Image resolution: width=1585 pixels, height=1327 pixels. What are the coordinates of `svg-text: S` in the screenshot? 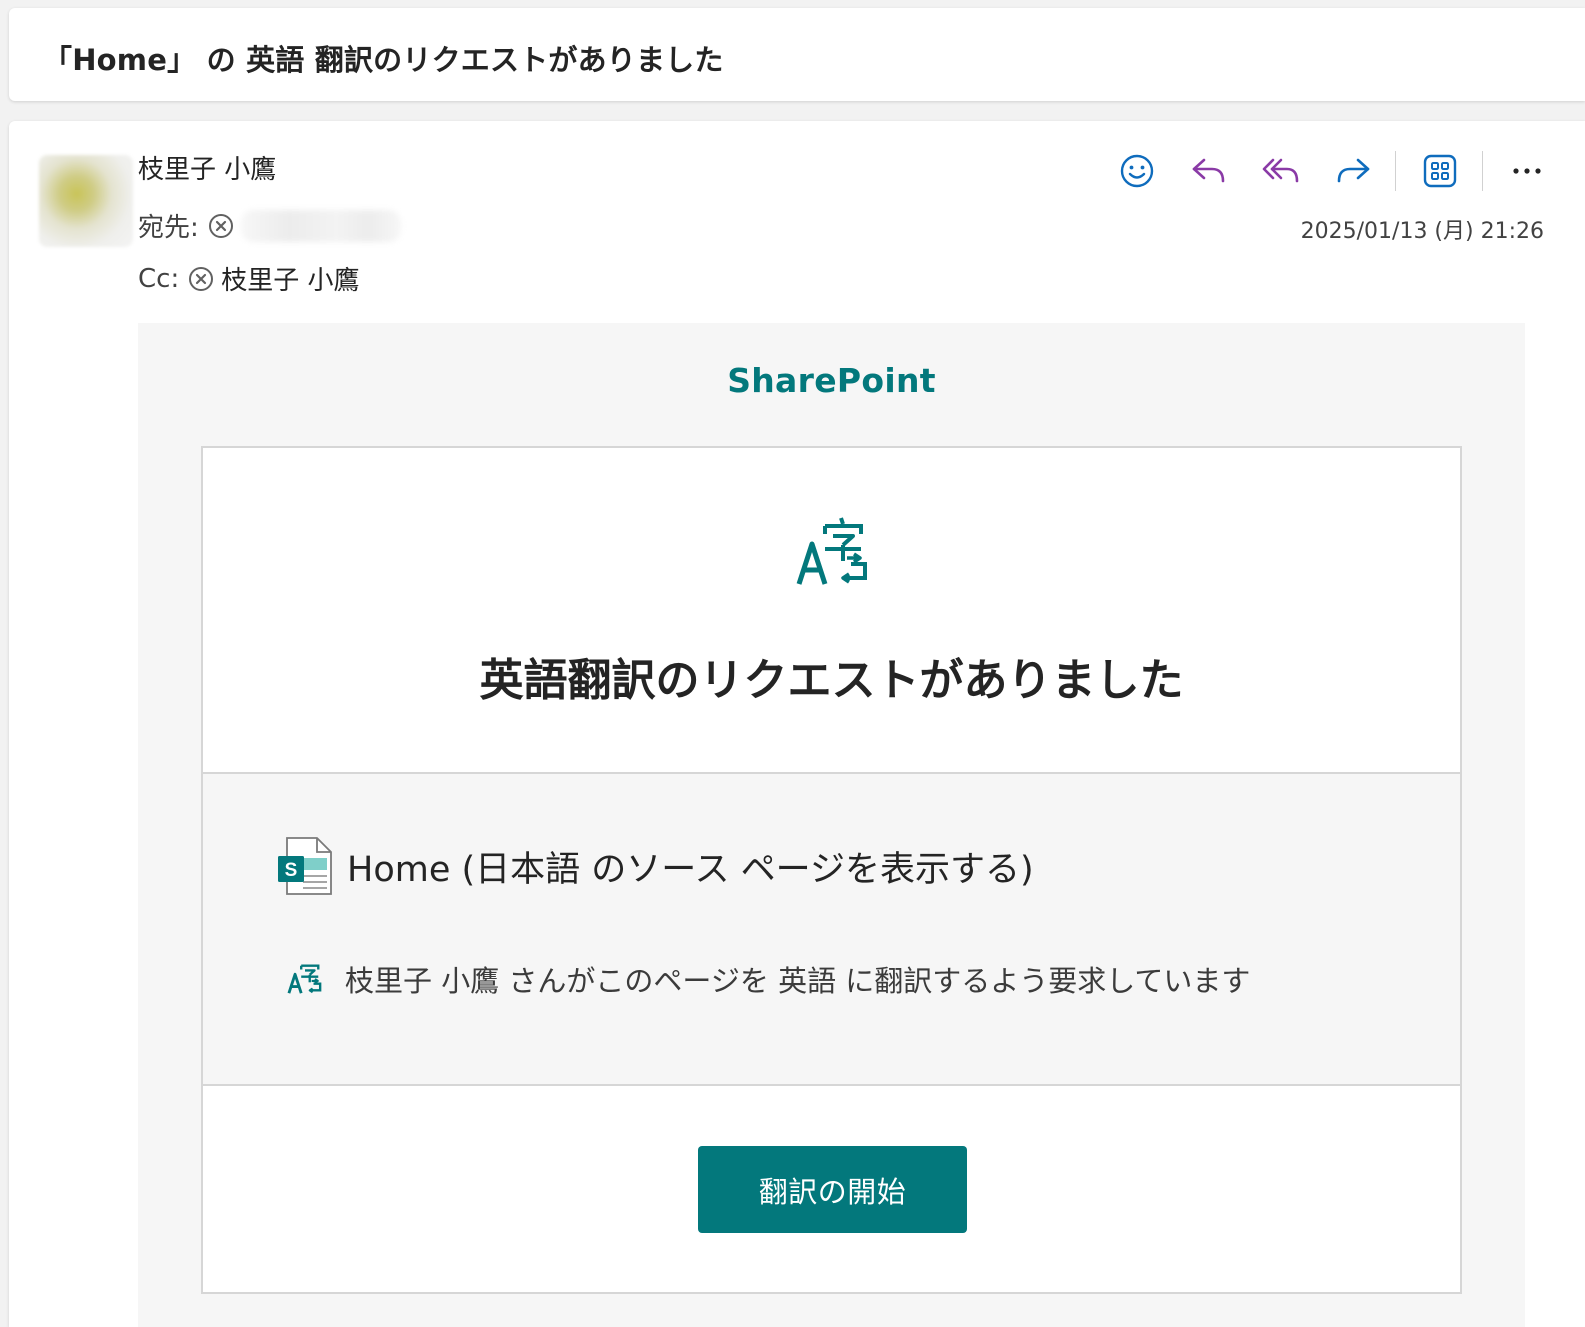 It's located at (291, 870).